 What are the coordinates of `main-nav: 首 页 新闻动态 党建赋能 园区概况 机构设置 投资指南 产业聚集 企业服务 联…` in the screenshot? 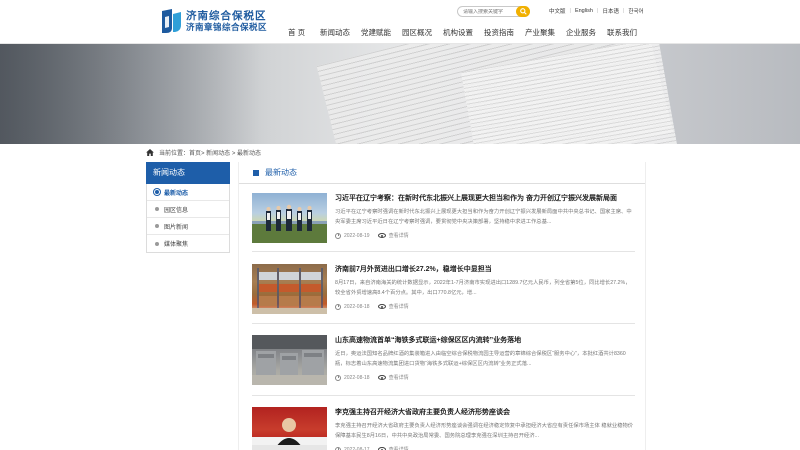 It's located at (468, 32).